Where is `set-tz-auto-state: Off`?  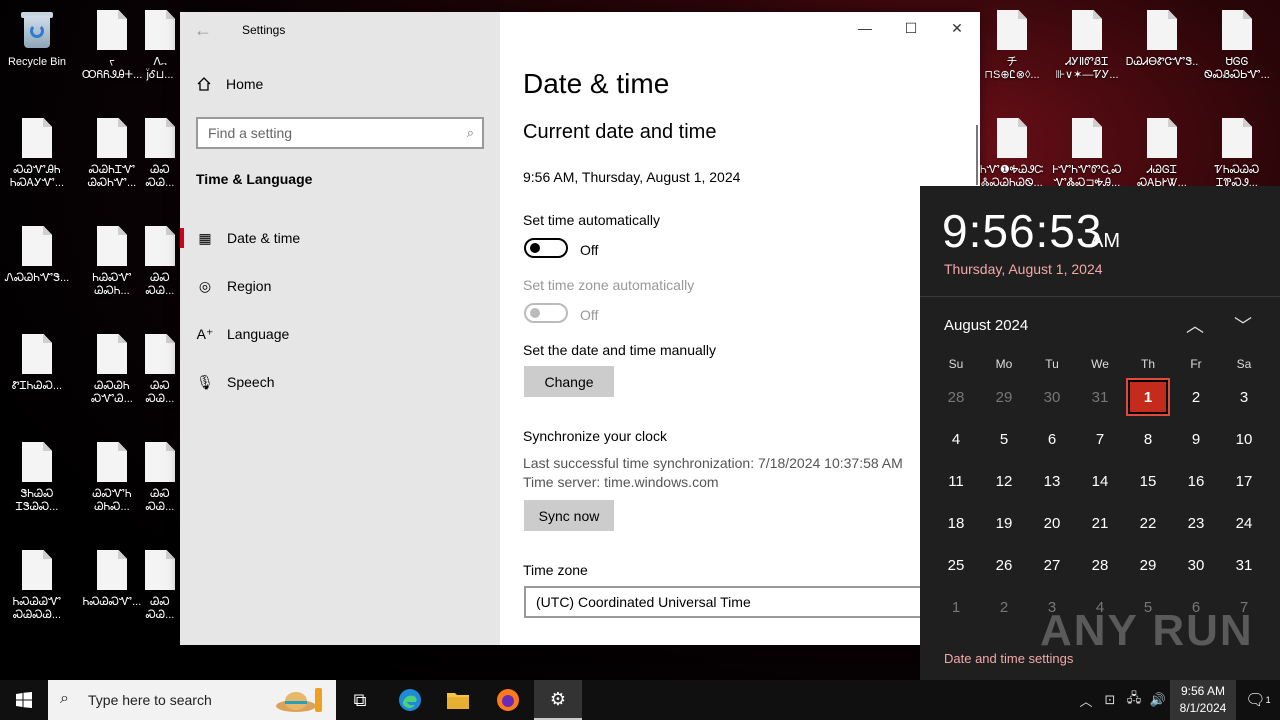
set-tz-auto-state: Off is located at coordinates (589, 315).